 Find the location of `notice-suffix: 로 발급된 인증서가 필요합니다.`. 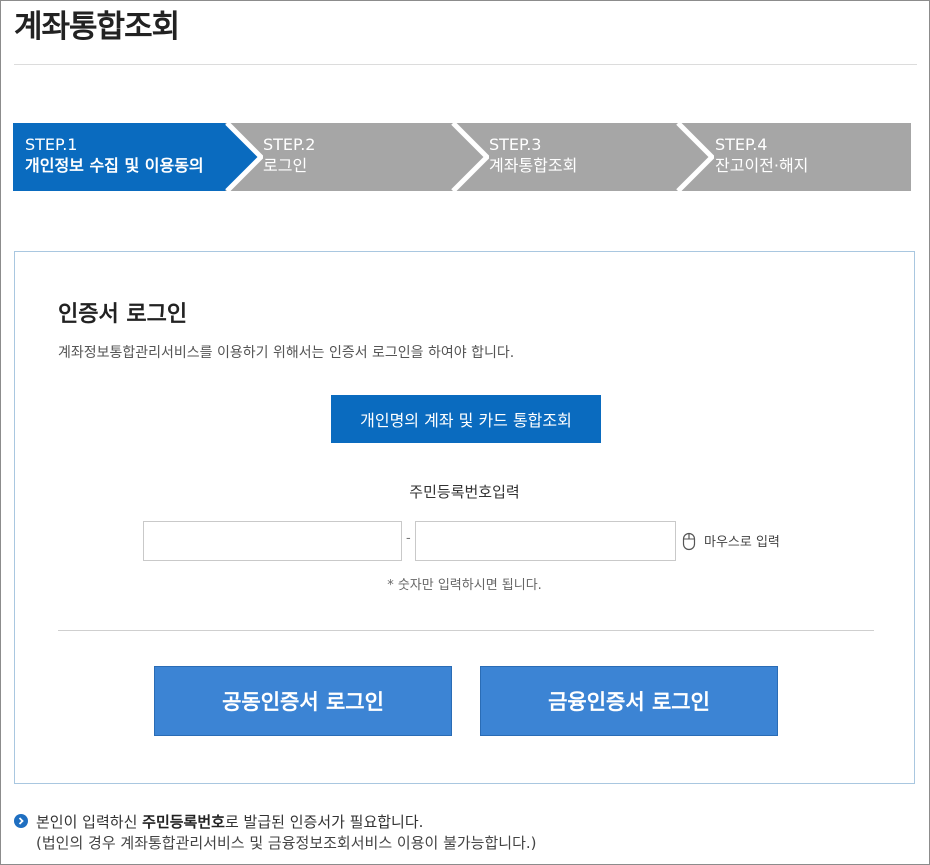

notice-suffix: 로 발급된 인증서가 필요합니다. is located at coordinates (324, 822).